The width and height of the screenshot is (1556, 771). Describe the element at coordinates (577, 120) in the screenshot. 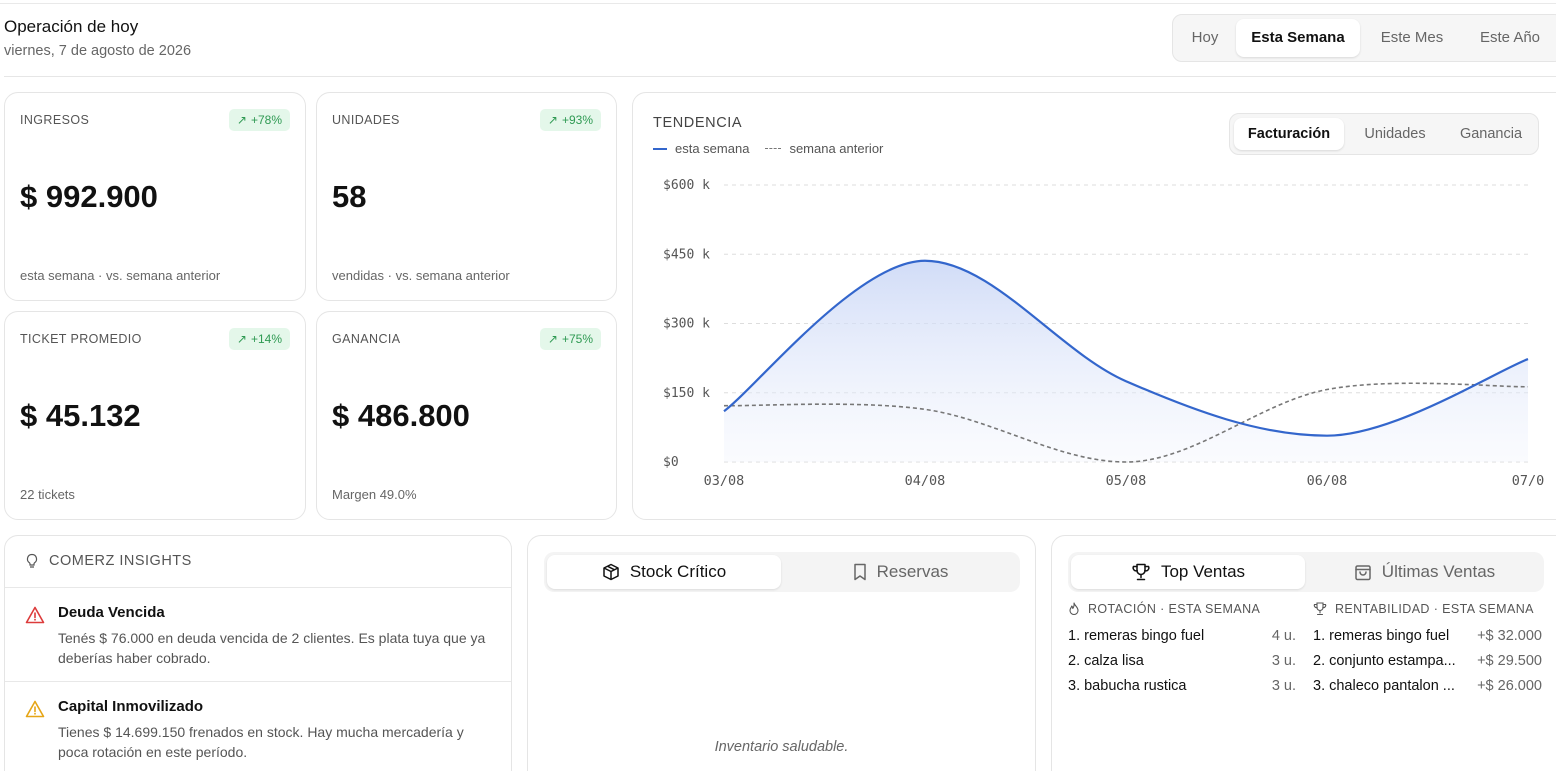

I see `badge-value: +93%` at that location.